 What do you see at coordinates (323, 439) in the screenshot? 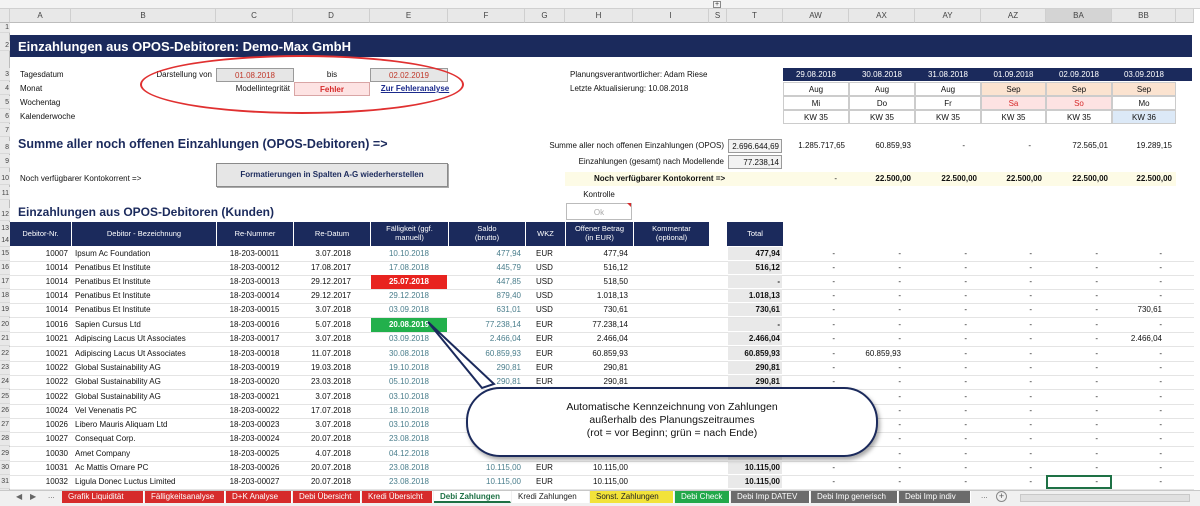
I see `cell-re-datum: 20.07.2018` at bounding box center [323, 439].